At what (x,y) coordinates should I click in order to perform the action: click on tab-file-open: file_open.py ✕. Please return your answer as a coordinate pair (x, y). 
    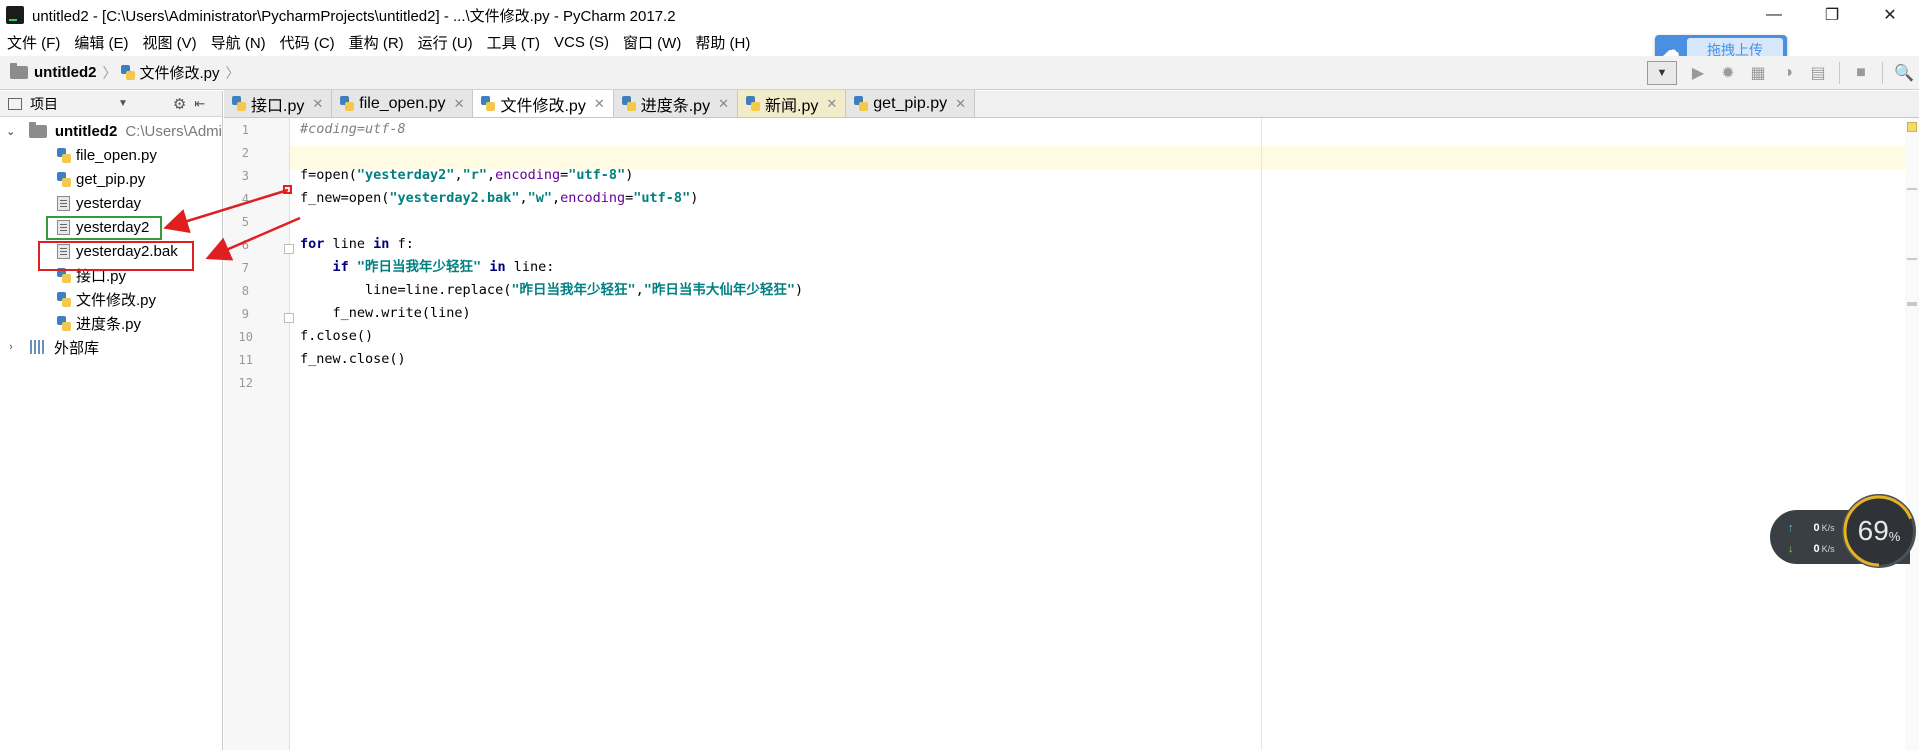
    Looking at the image, I should click on (403, 103).